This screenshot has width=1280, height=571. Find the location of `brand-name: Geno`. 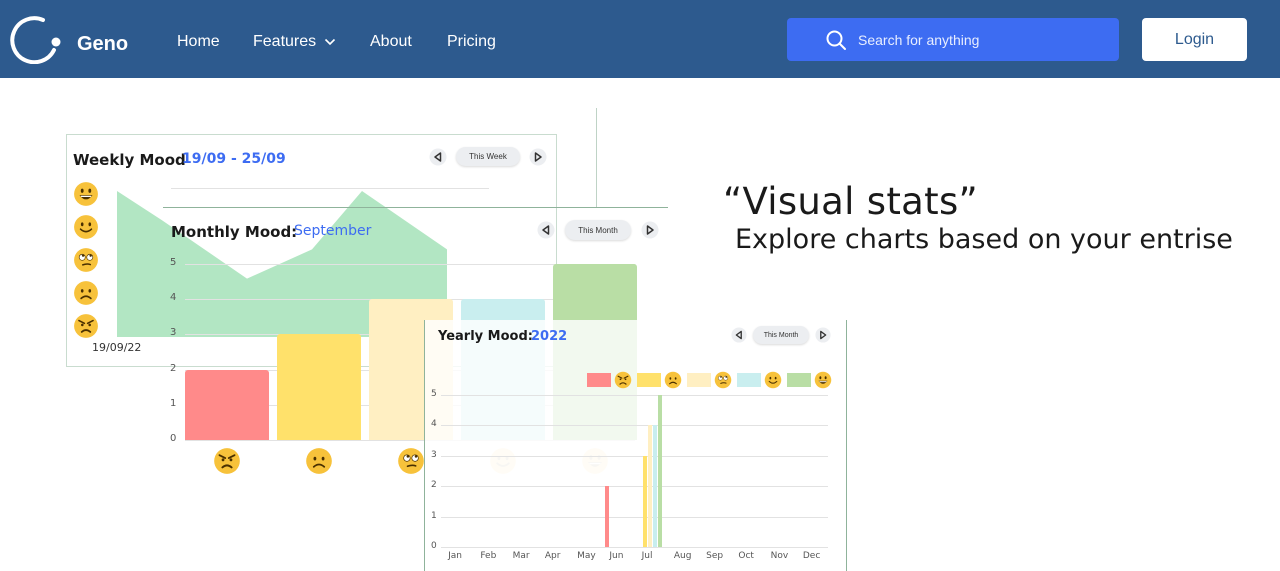

brand-name: Geno is located at coordinates (102, 44).